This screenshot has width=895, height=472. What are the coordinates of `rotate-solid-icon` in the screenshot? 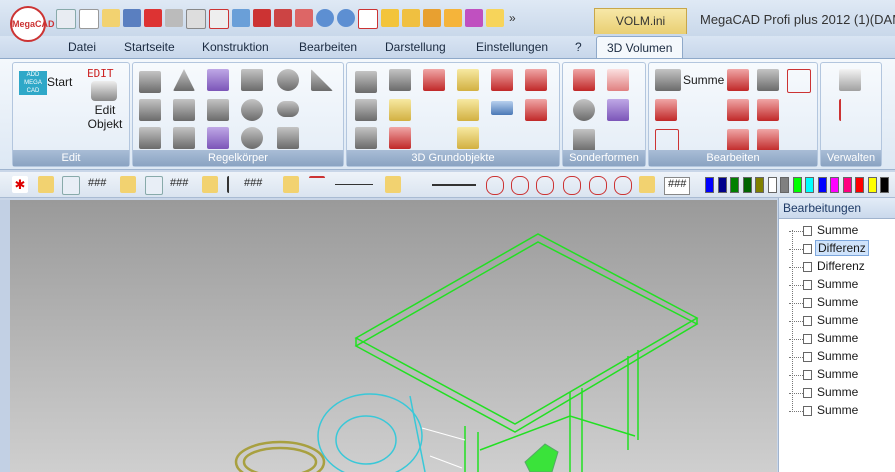 It's located at (400, 138).